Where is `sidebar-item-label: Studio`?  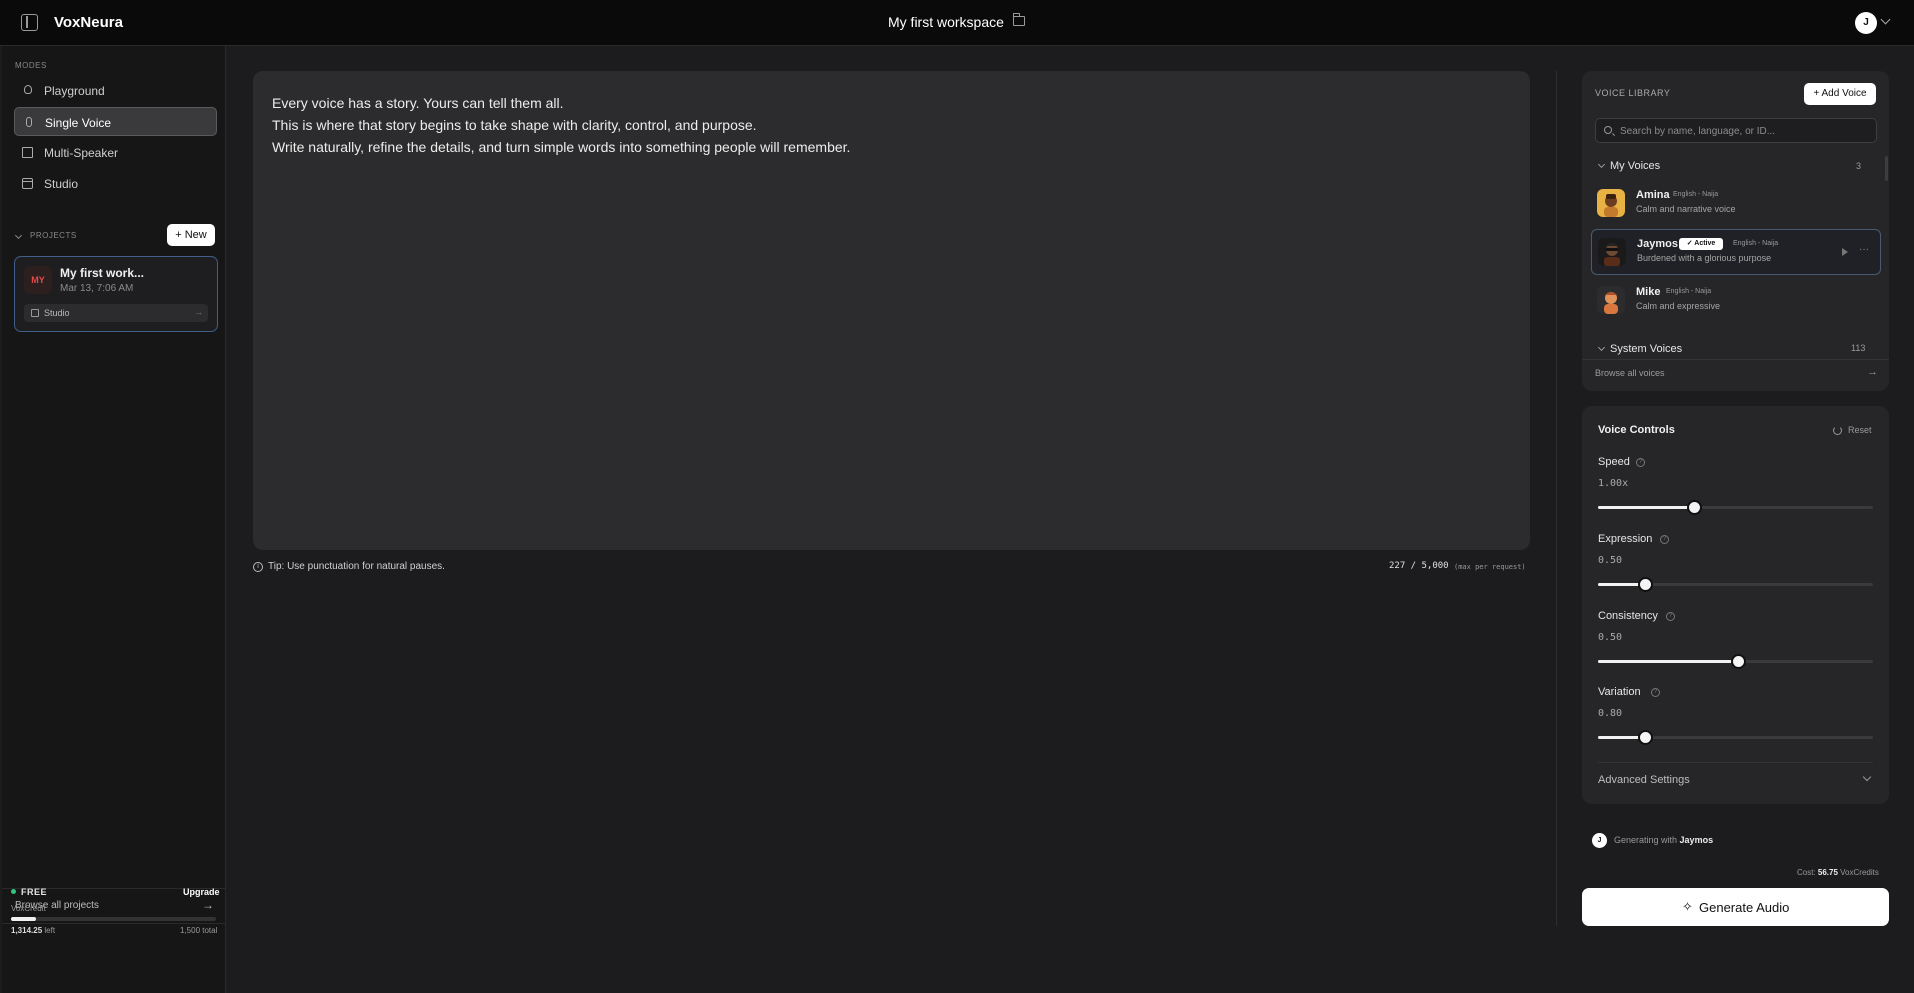
sidebar-item-label: Studio is located at coordinates (61, 184).